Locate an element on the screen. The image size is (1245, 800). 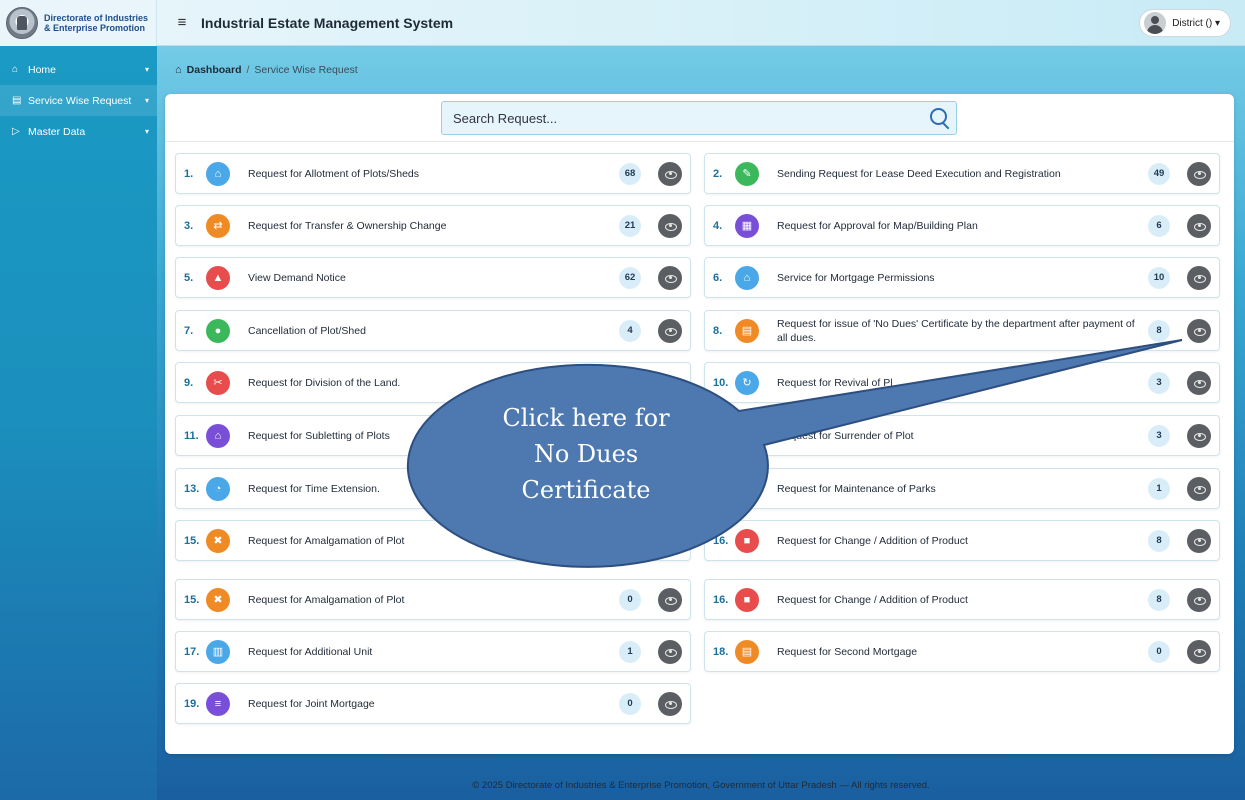
count-badge: 8 is located at coordinates (1159, 540).